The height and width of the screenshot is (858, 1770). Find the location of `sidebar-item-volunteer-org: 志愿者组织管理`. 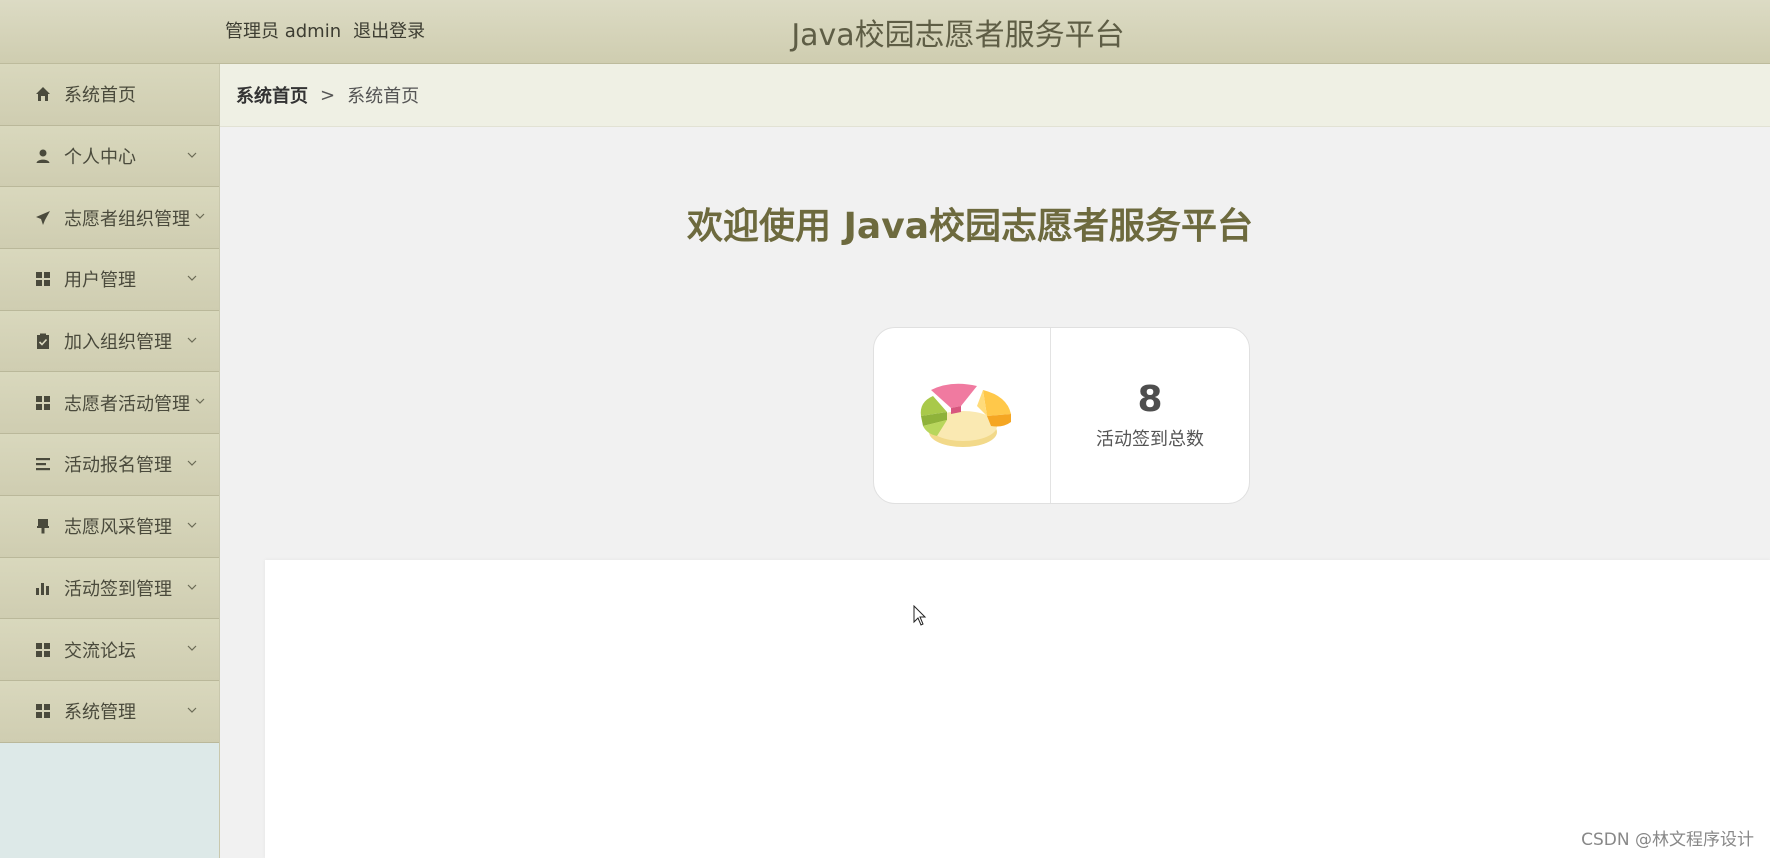

sidebar-item-volunteer-org: 志愿者组织管理 is located at coordinates (109, 218).